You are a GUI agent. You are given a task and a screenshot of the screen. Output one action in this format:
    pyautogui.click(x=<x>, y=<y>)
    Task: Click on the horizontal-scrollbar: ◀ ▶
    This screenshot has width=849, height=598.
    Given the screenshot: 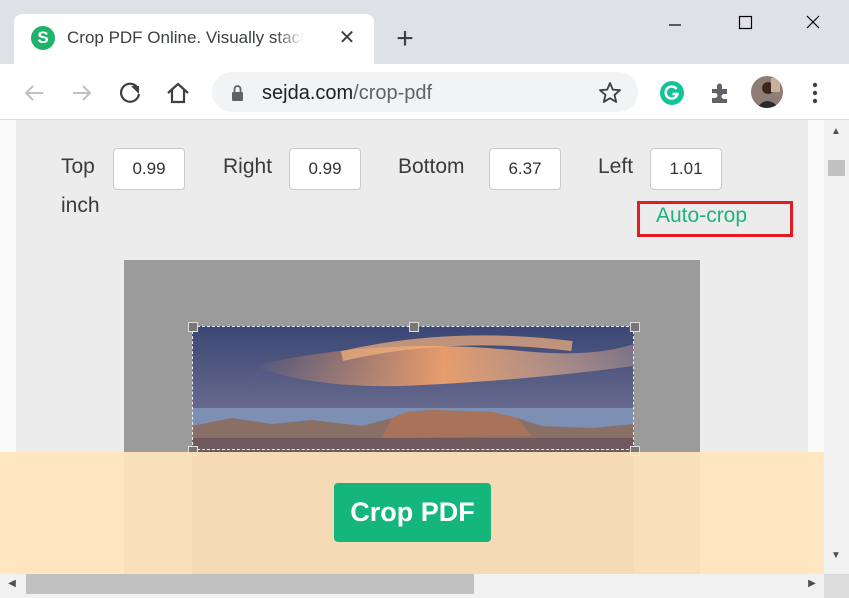 What is the action you would take?
    pyautogui.click(x=412, y=586)
    